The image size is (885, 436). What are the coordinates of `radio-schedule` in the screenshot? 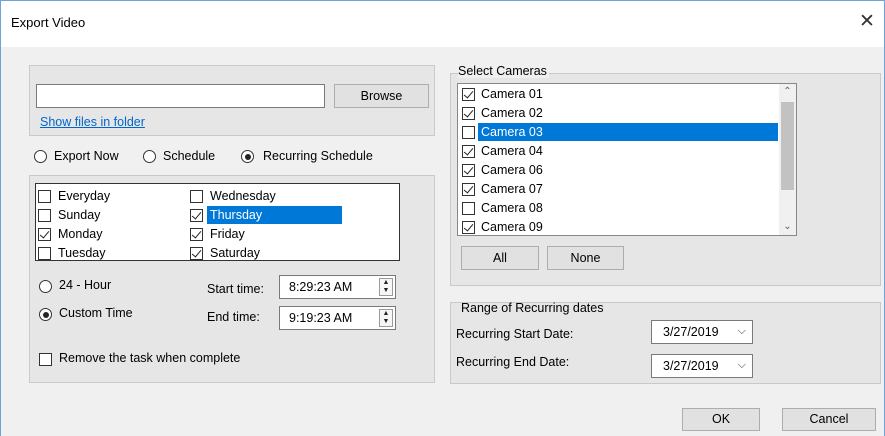 It's located at (149, 156).